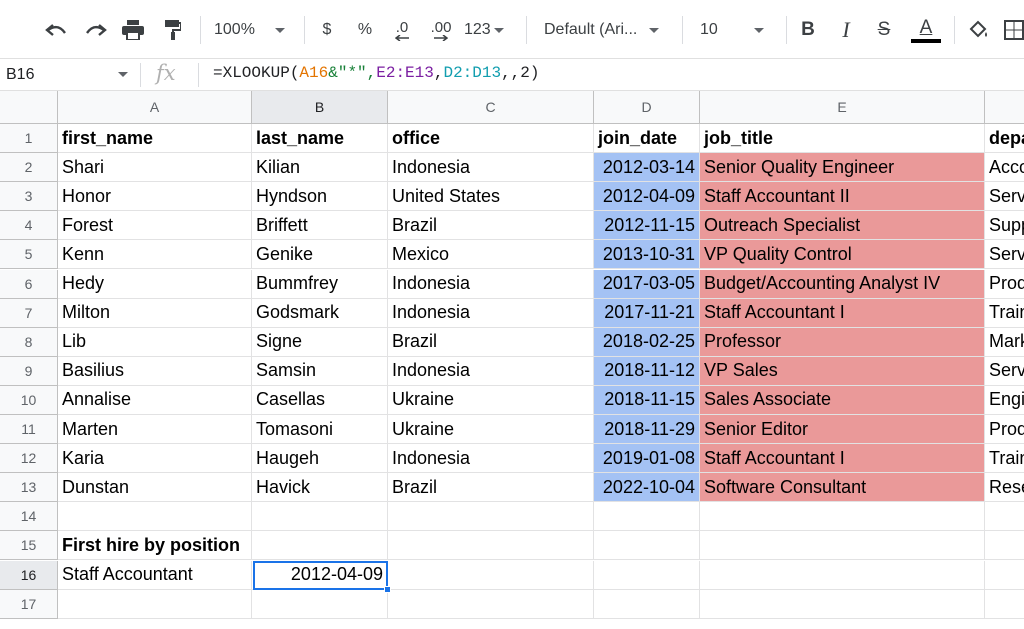 This screenshot has height=629, width=1024. What do you see at coordinates (441, 30) in the screenshot?
I see `increase-decimal-button: .00` at bounding box center [441, 30].